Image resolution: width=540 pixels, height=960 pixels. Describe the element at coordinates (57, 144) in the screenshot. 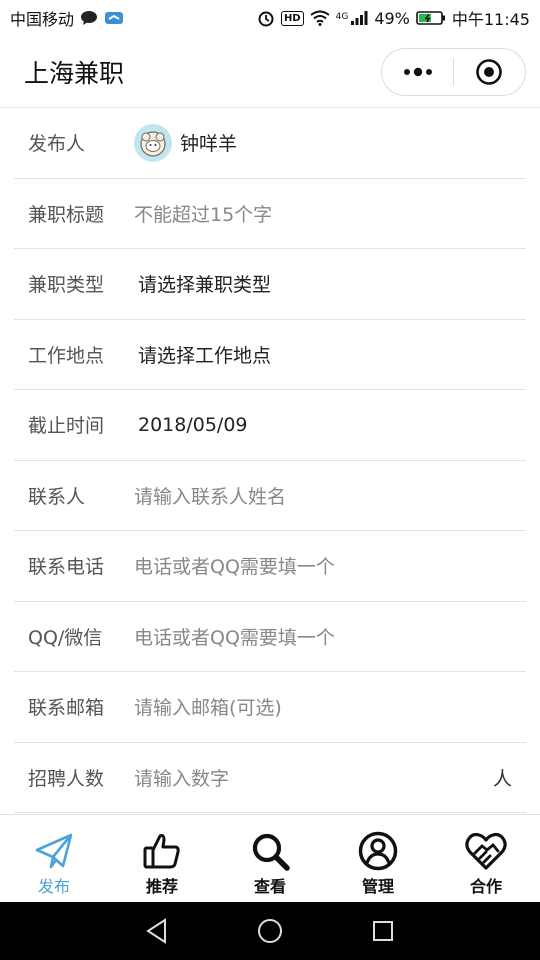

I see `publisher-label: 发布人` at that location.